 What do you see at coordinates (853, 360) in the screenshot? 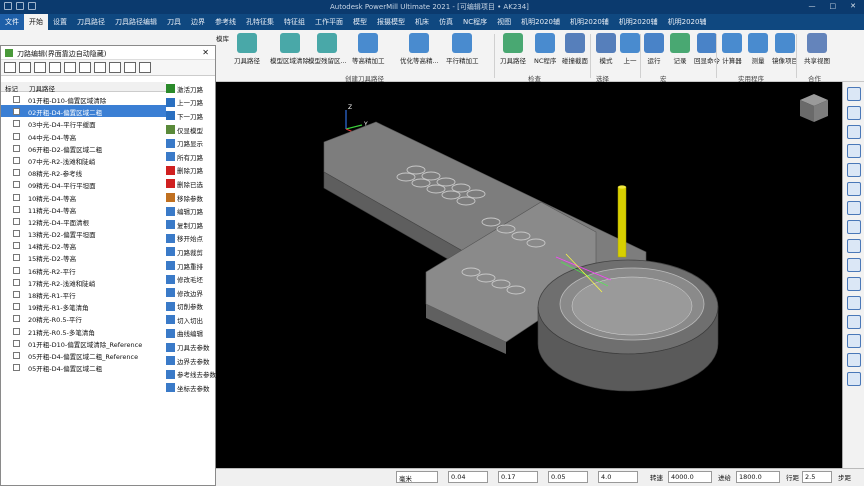
I see `view-bottom-icon` at bounding box center [853, 360].